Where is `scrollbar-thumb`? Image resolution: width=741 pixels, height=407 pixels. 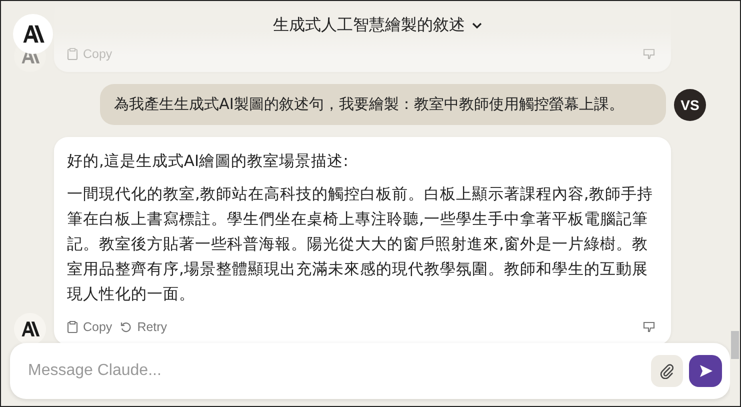
scrollbar-thumb is located at coordinates (735, 345).